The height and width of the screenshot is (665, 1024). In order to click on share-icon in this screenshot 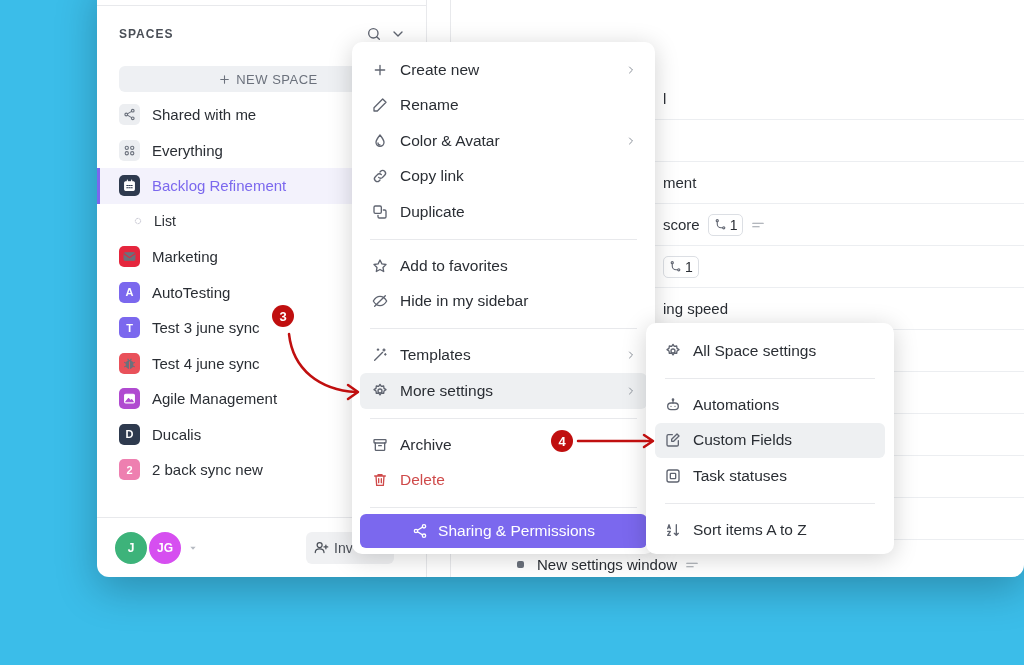, I will do `click(420, 530)`.